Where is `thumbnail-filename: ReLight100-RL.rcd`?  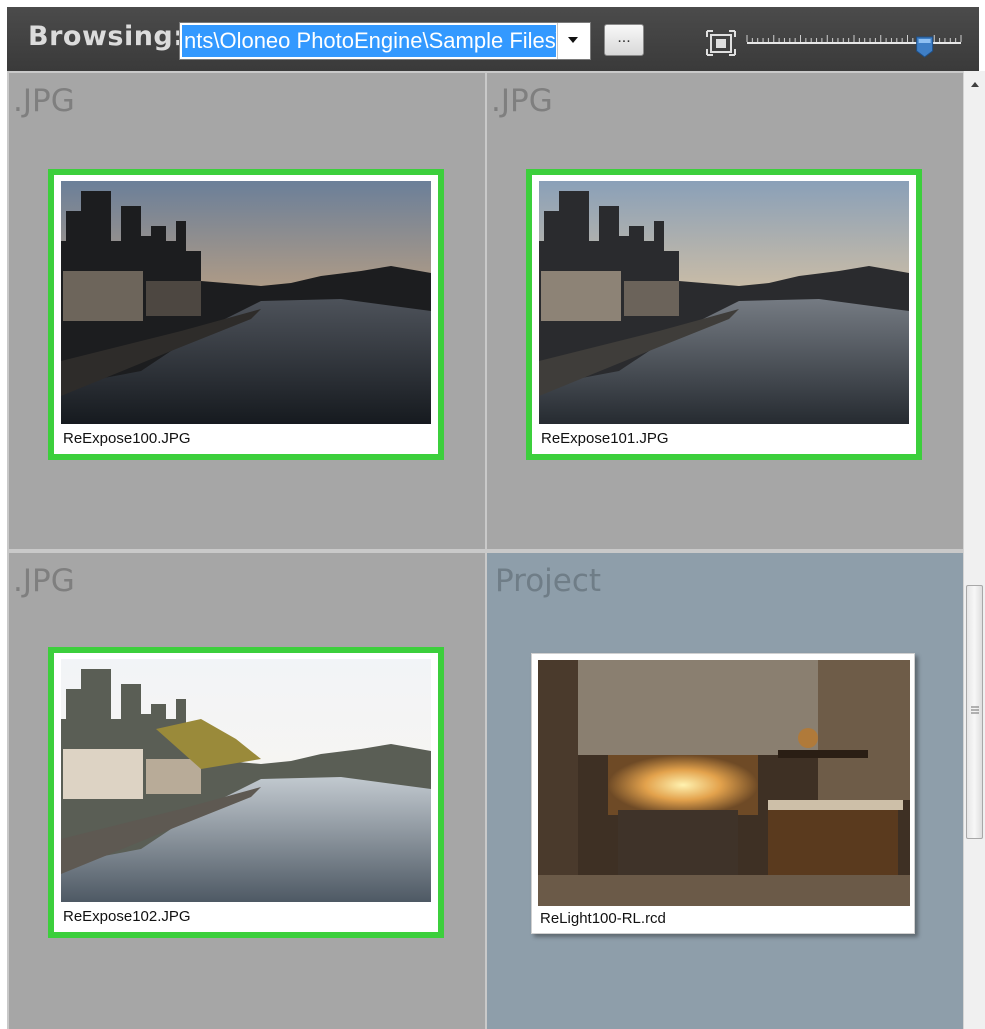
thumbnail-filename: ReLight100-RL.rcd is located at coordinates (603, 918).